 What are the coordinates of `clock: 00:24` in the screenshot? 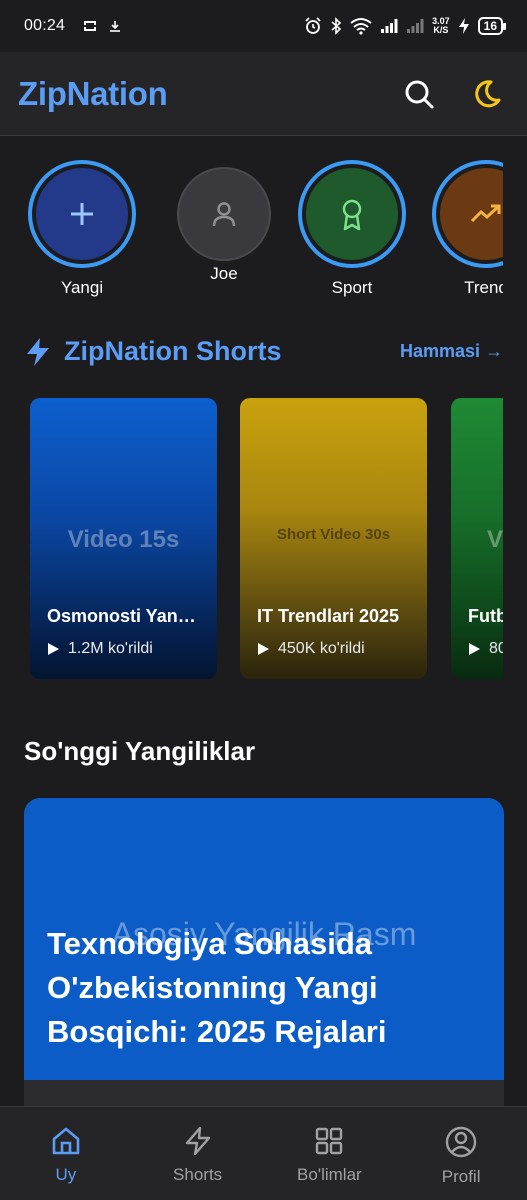 It's located at (45, 25).